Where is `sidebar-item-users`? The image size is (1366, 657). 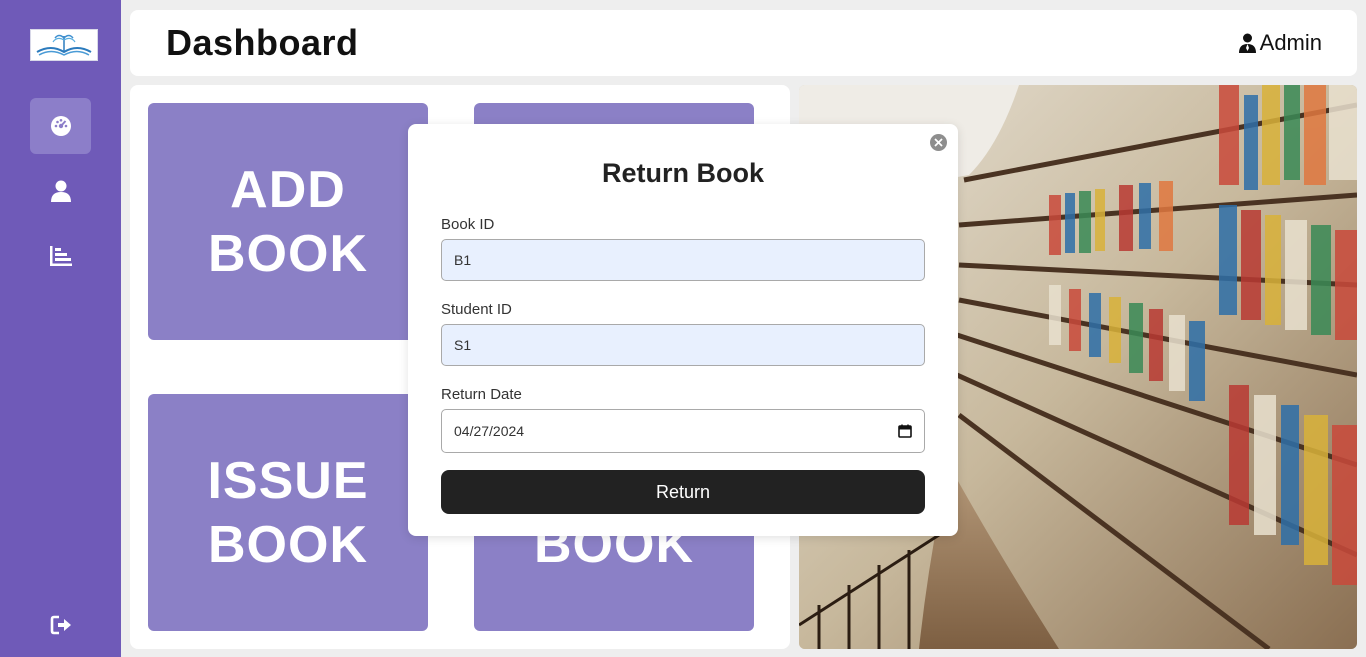 sidebar-item-users is located at coordinates (60, 191).